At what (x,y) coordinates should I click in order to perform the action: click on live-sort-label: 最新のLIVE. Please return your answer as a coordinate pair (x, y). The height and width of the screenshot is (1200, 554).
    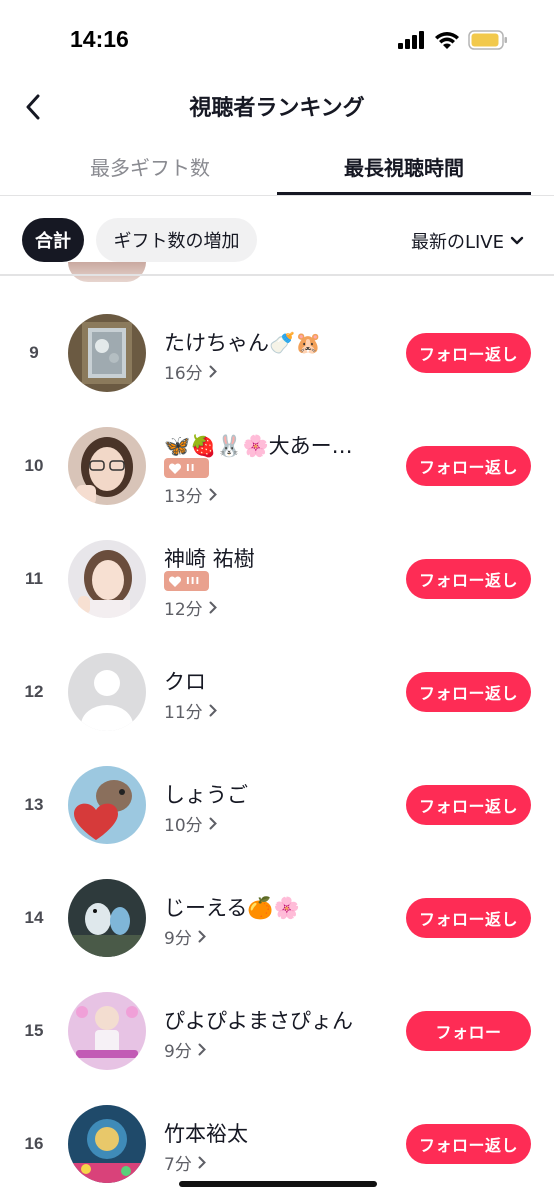
    Looking at the image, I should click on (457, 242).